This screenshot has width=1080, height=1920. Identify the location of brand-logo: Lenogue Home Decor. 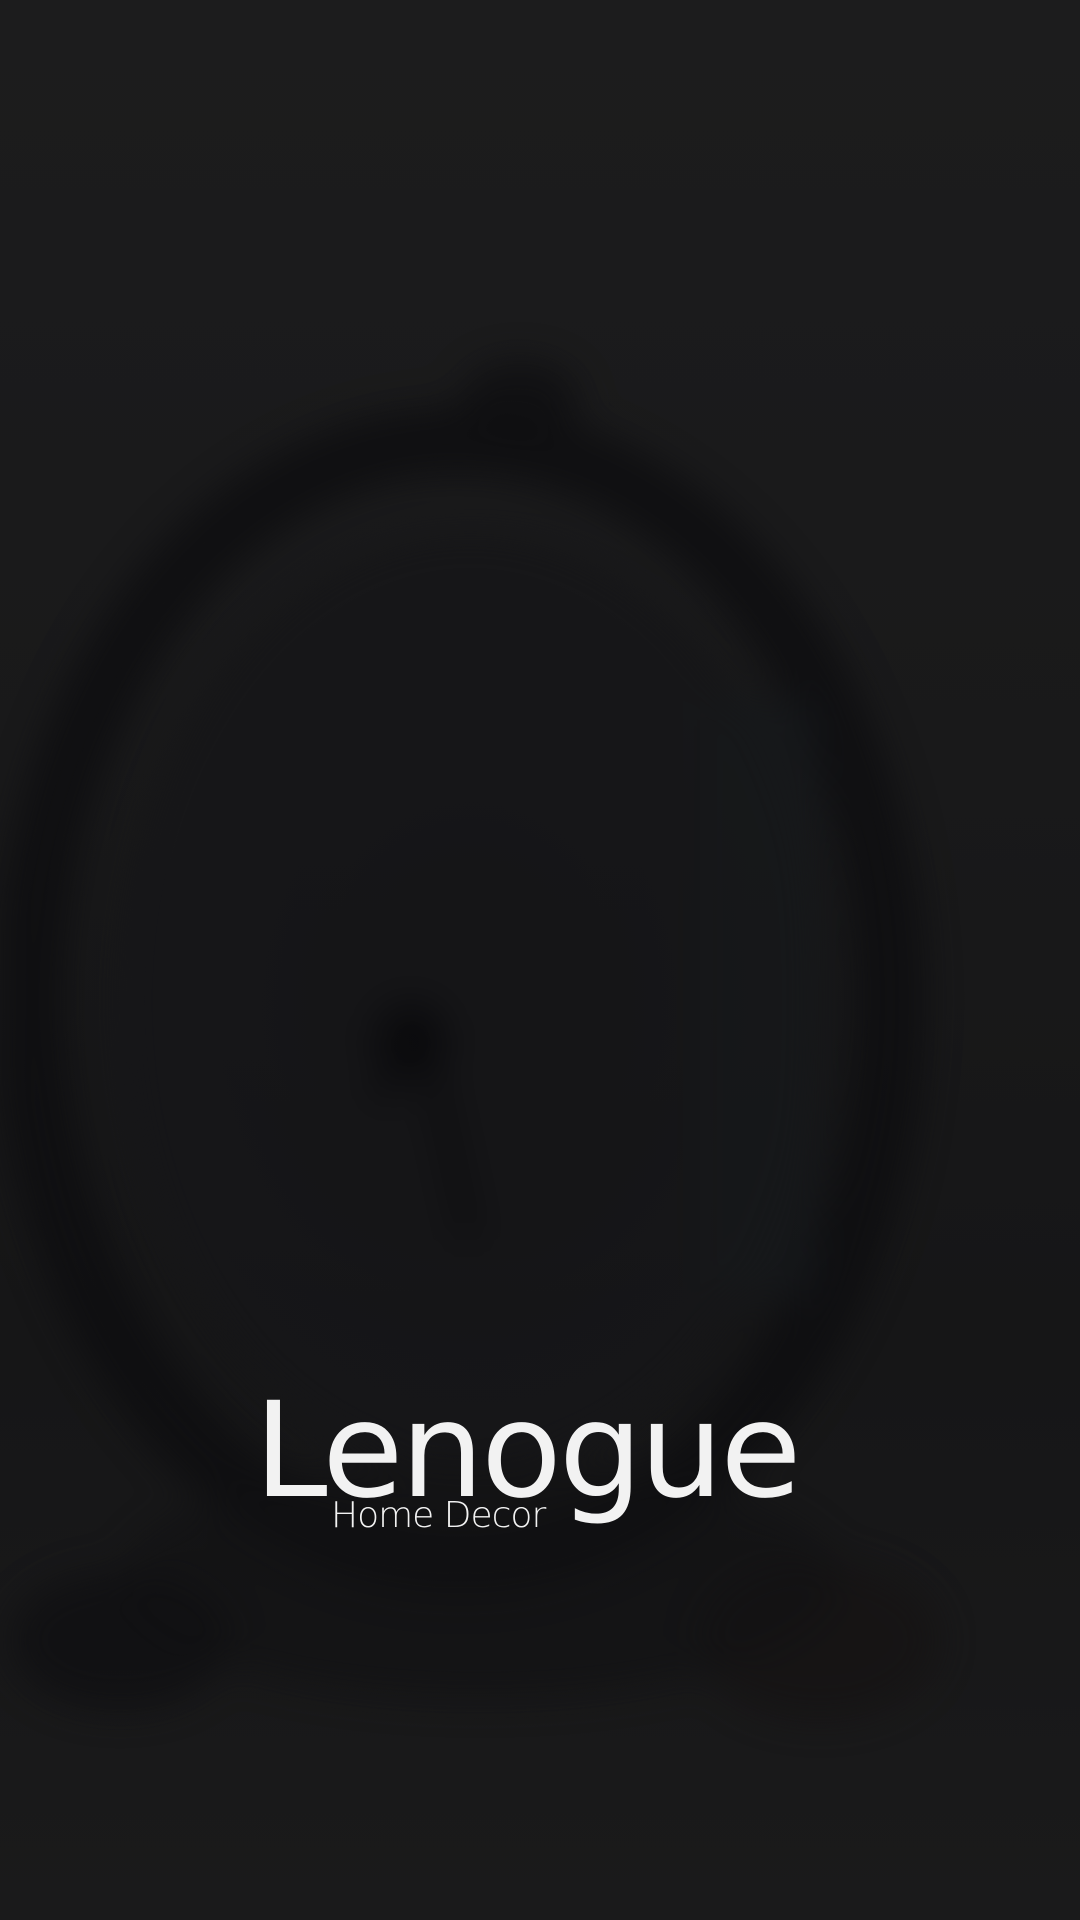
(540, 1470).